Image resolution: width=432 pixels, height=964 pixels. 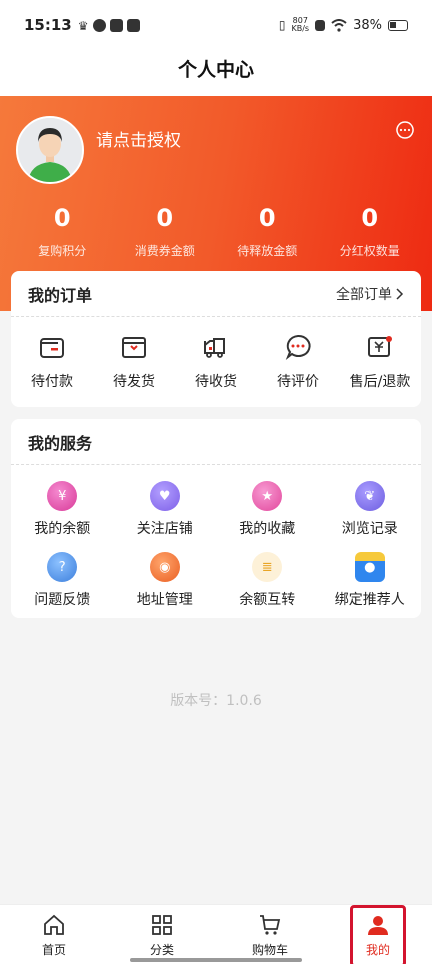 What do you see at coordinates (369, 251) in the screenshot?
I see `stat-label: 分红权数量` at bounding box center [369, 251].